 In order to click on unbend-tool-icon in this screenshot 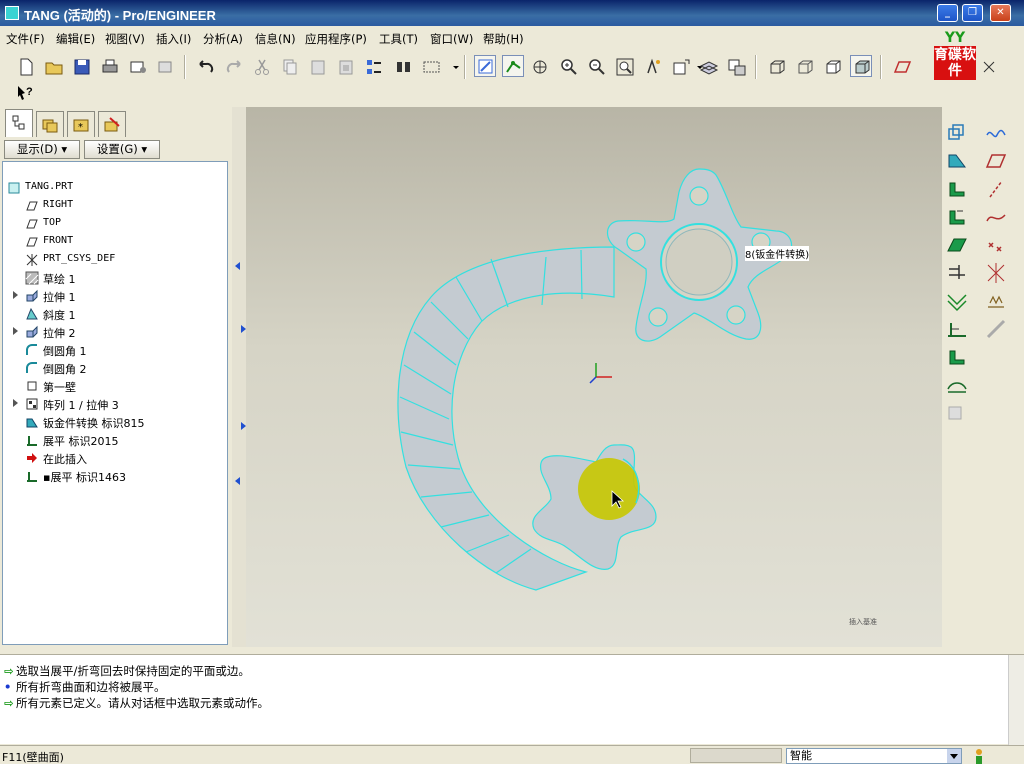, I will do `click(957, 245)`.